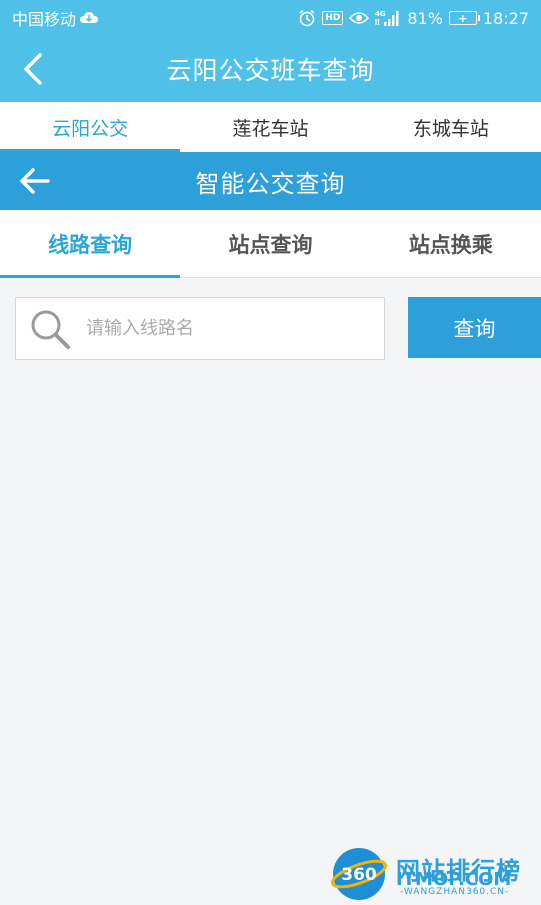 The width and height of the screenshot is (541, 905). Describe the element at coordinates (474, 327) in the screenshot. I see `query-button: 查询` at that location.